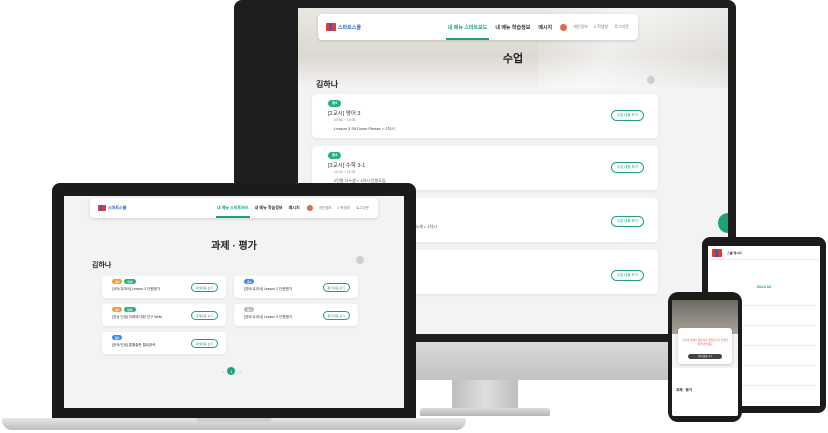 The image size is (828, 433). Describe the element at coordinates (705, 392) in the screenshot. I see `phone-content: 과제 · 평가` at that location.